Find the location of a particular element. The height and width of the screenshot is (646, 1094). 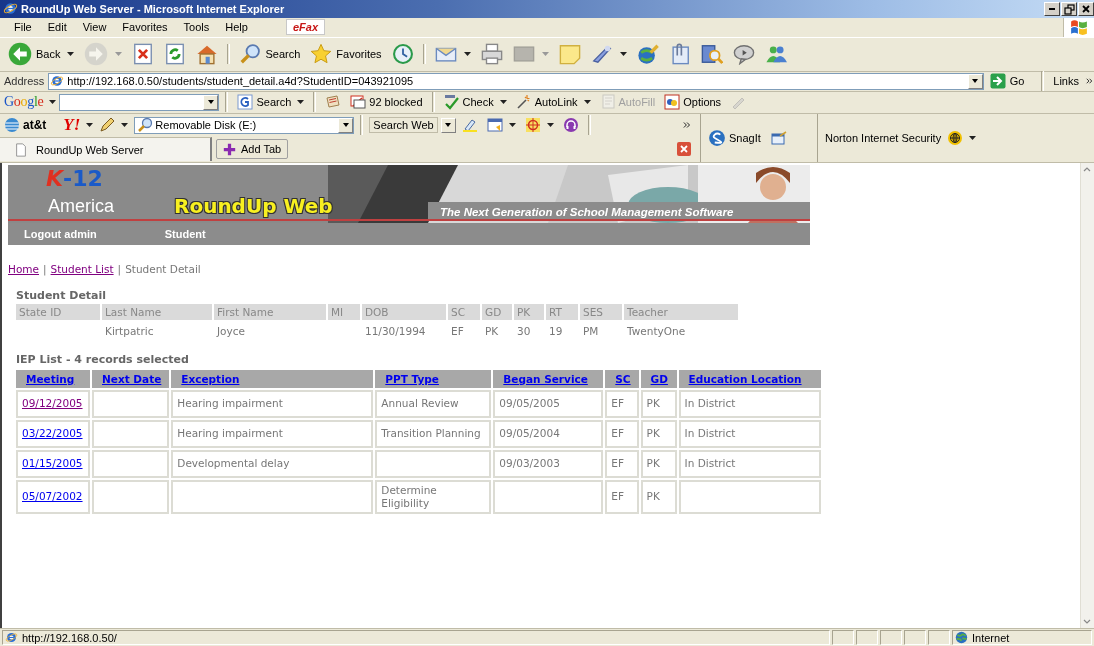

browser-icon is located at coordinates (10, 9).